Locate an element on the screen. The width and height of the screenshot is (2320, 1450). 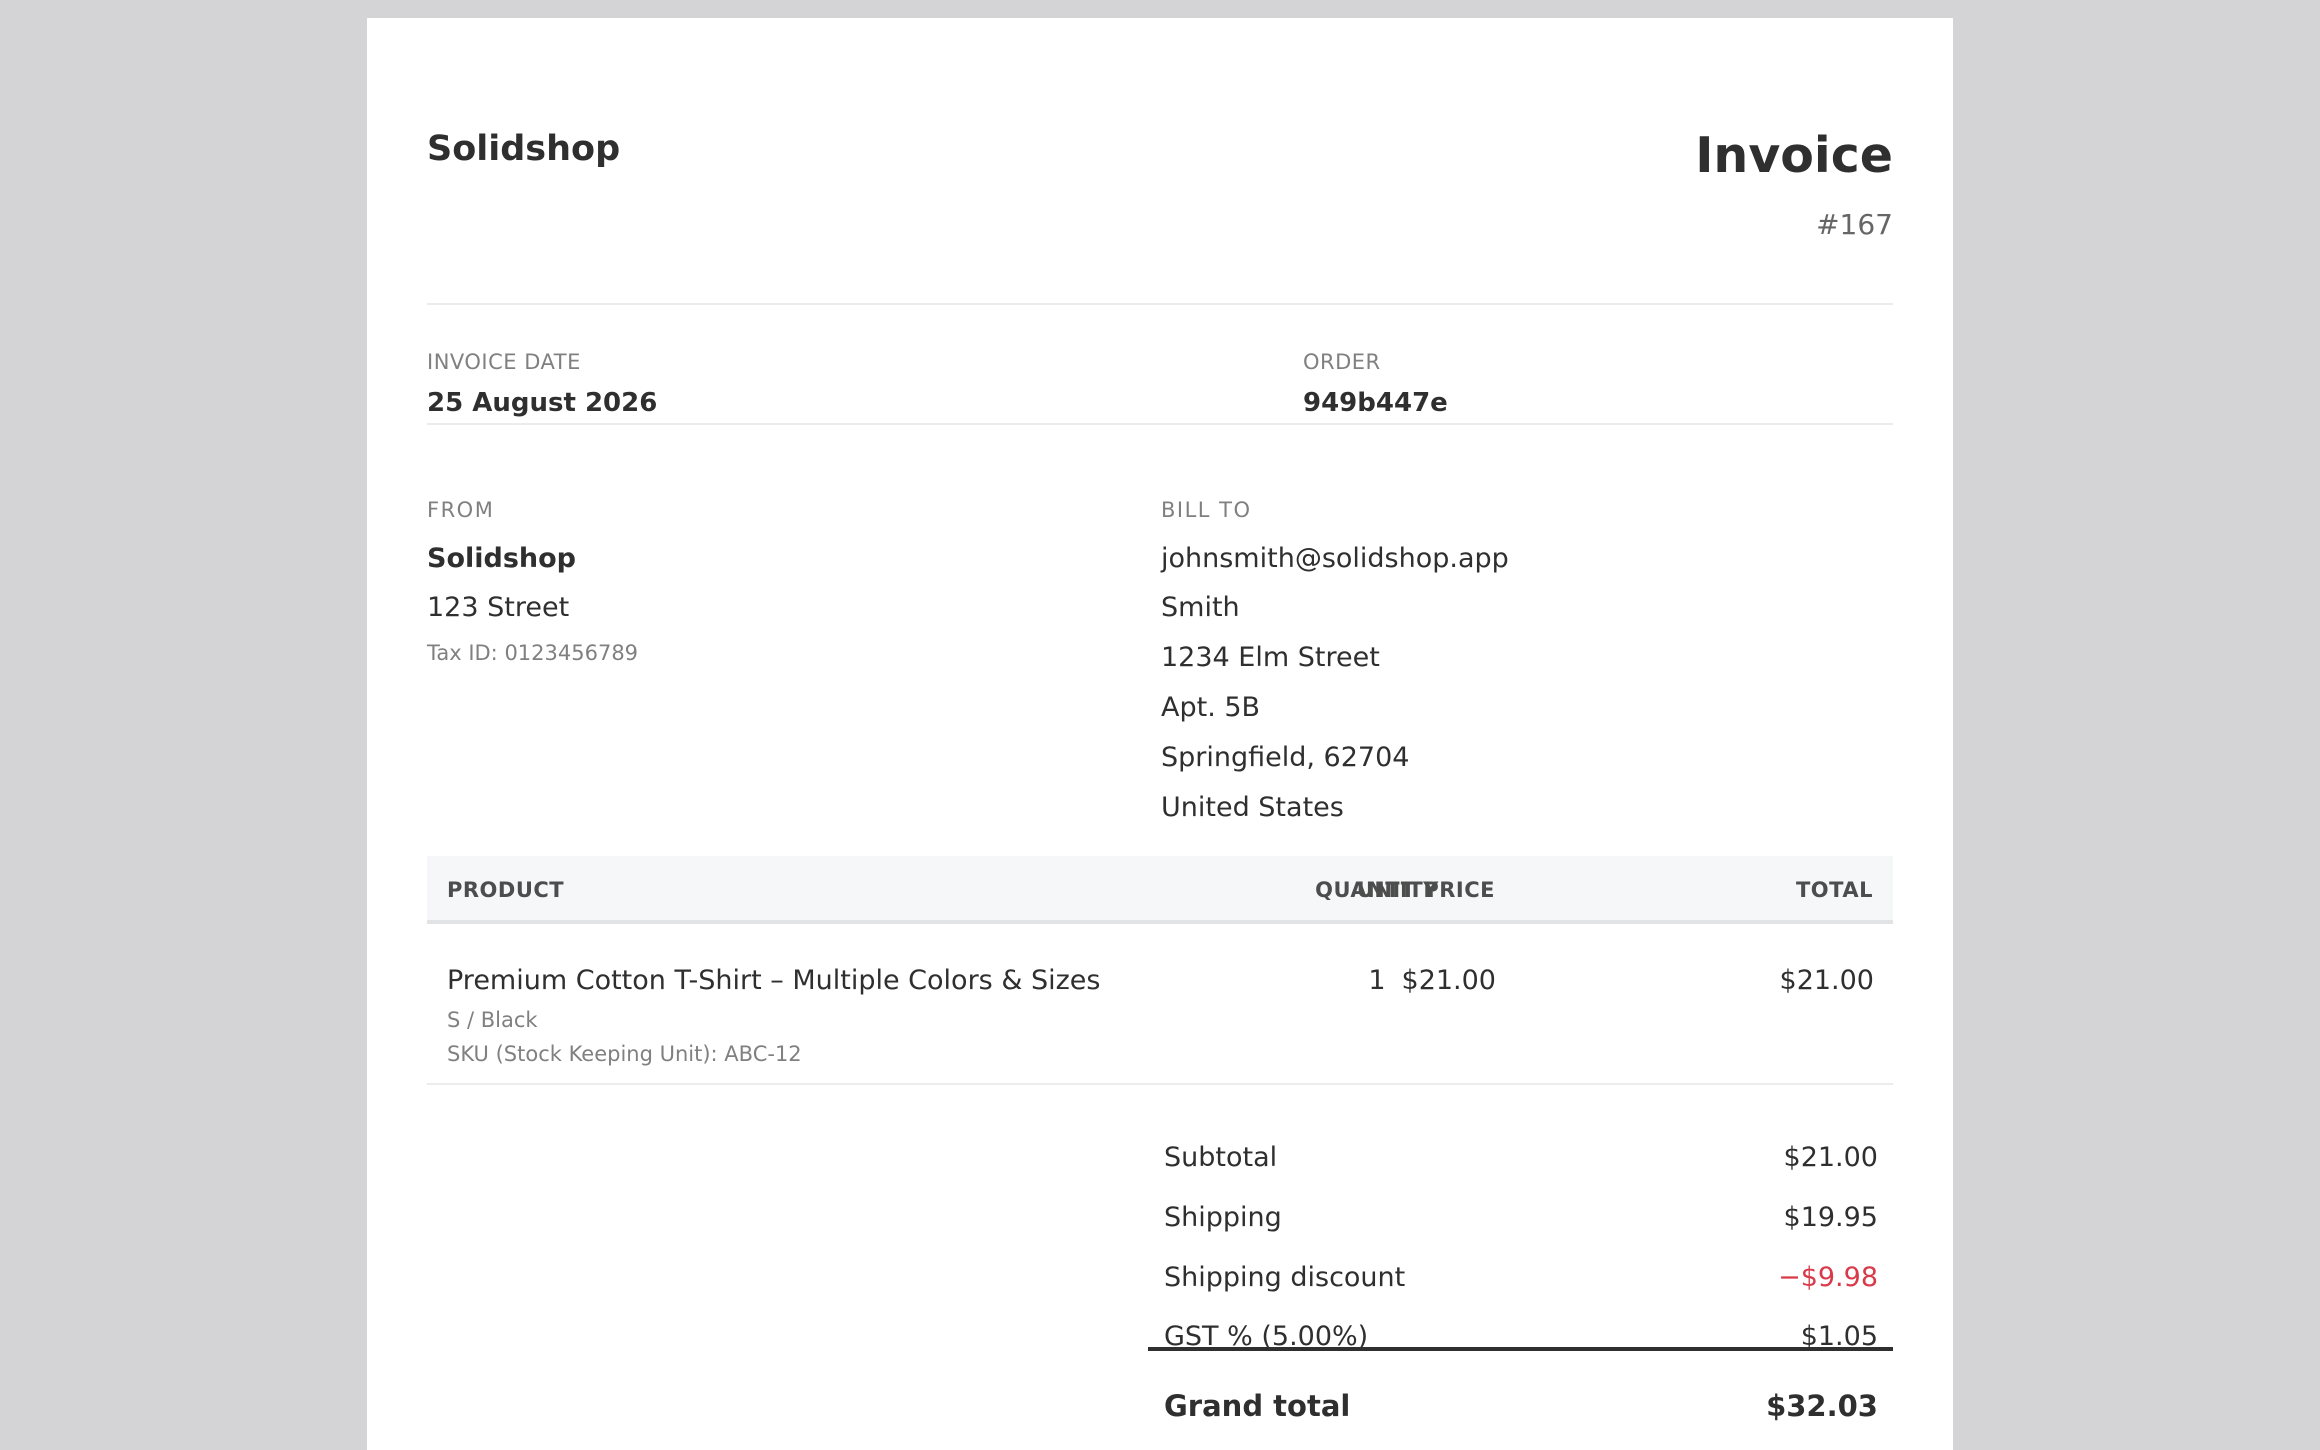
shipping-value: $19.95 is located at coordinates (1830, 1217).